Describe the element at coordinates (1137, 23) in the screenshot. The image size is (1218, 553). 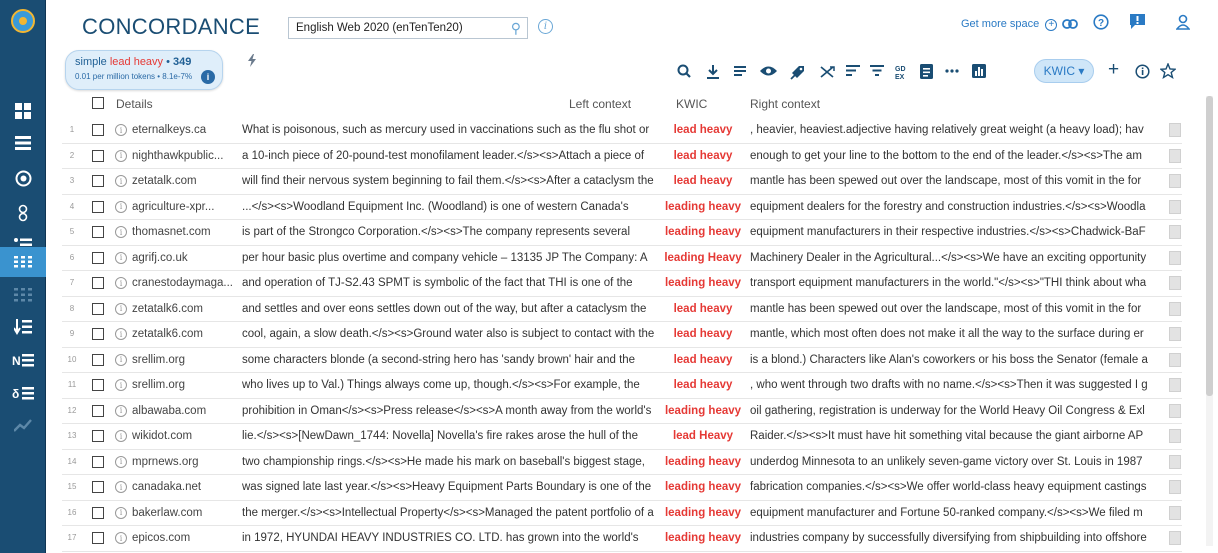
I see `feedback-icon` at that location.